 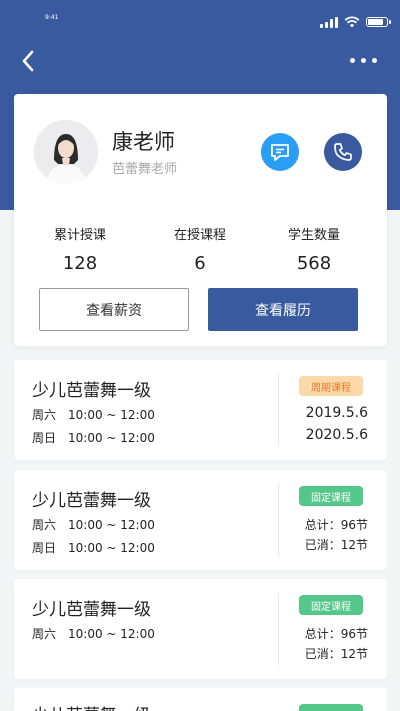 What do you see at coordinates (200, 699) in the screenshot?
I see `course-card: 少儿芭蕾舞一级` at bounding box center [200, 699].